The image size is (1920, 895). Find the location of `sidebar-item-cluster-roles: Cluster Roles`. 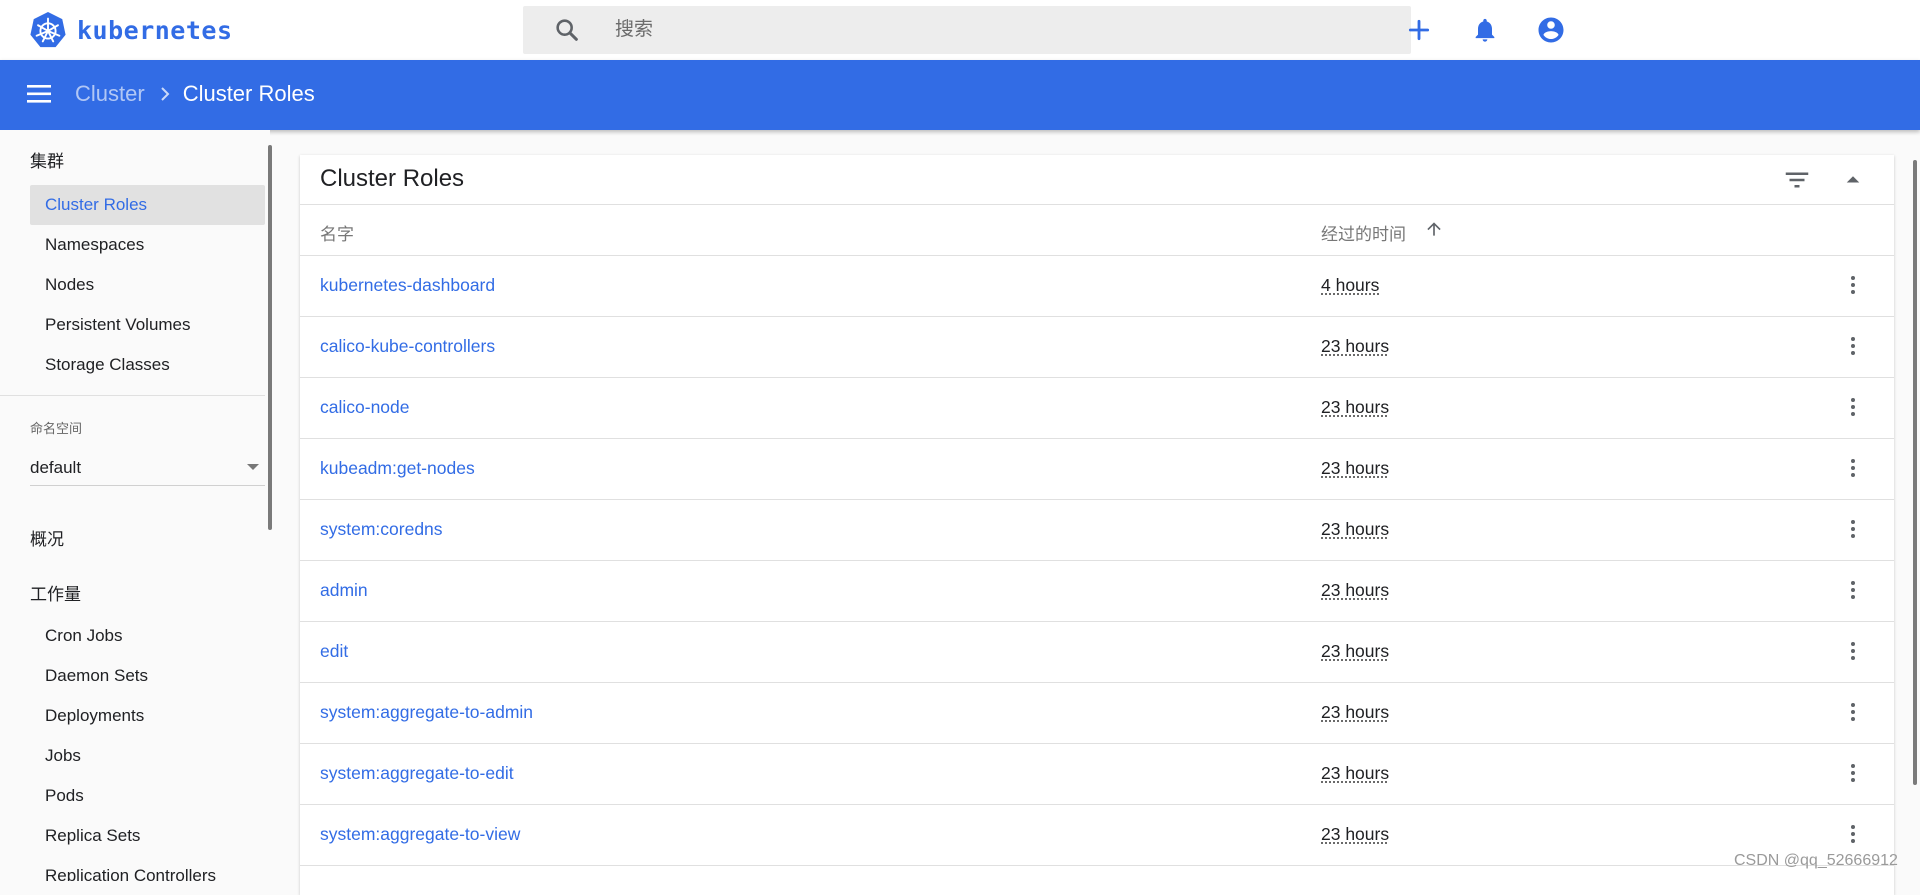

sidebar-item-cluster-roles: Cluster Roles is located at coordinates (147, 205).